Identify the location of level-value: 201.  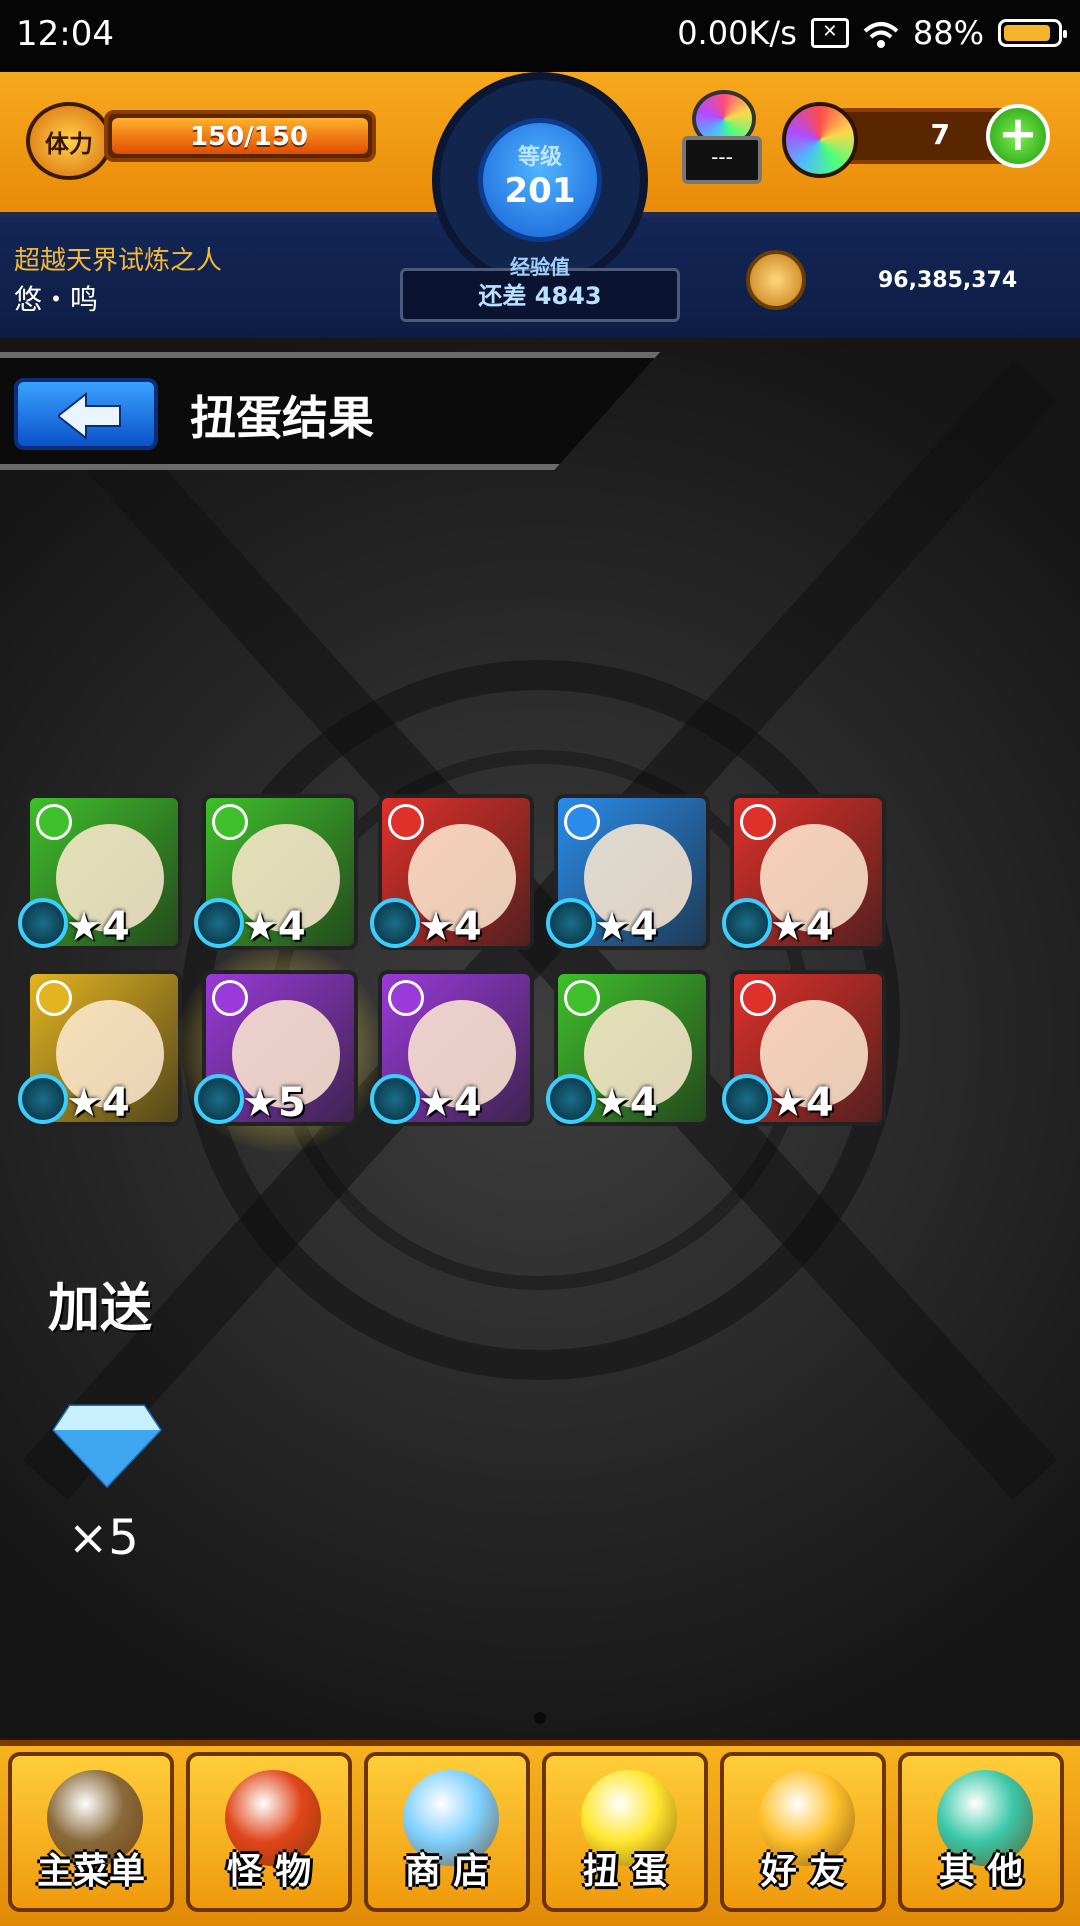
(540, 191).